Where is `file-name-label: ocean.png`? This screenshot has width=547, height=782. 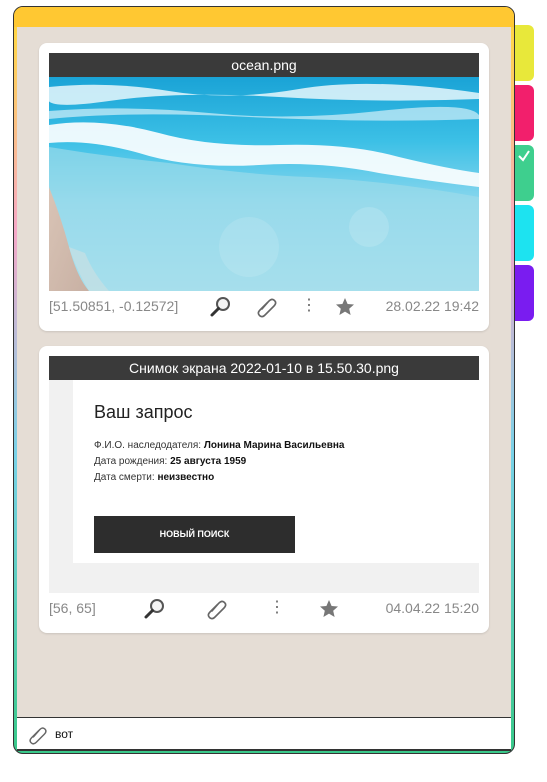
file-name-label: ocean.png is located at coordinates (264, 65).